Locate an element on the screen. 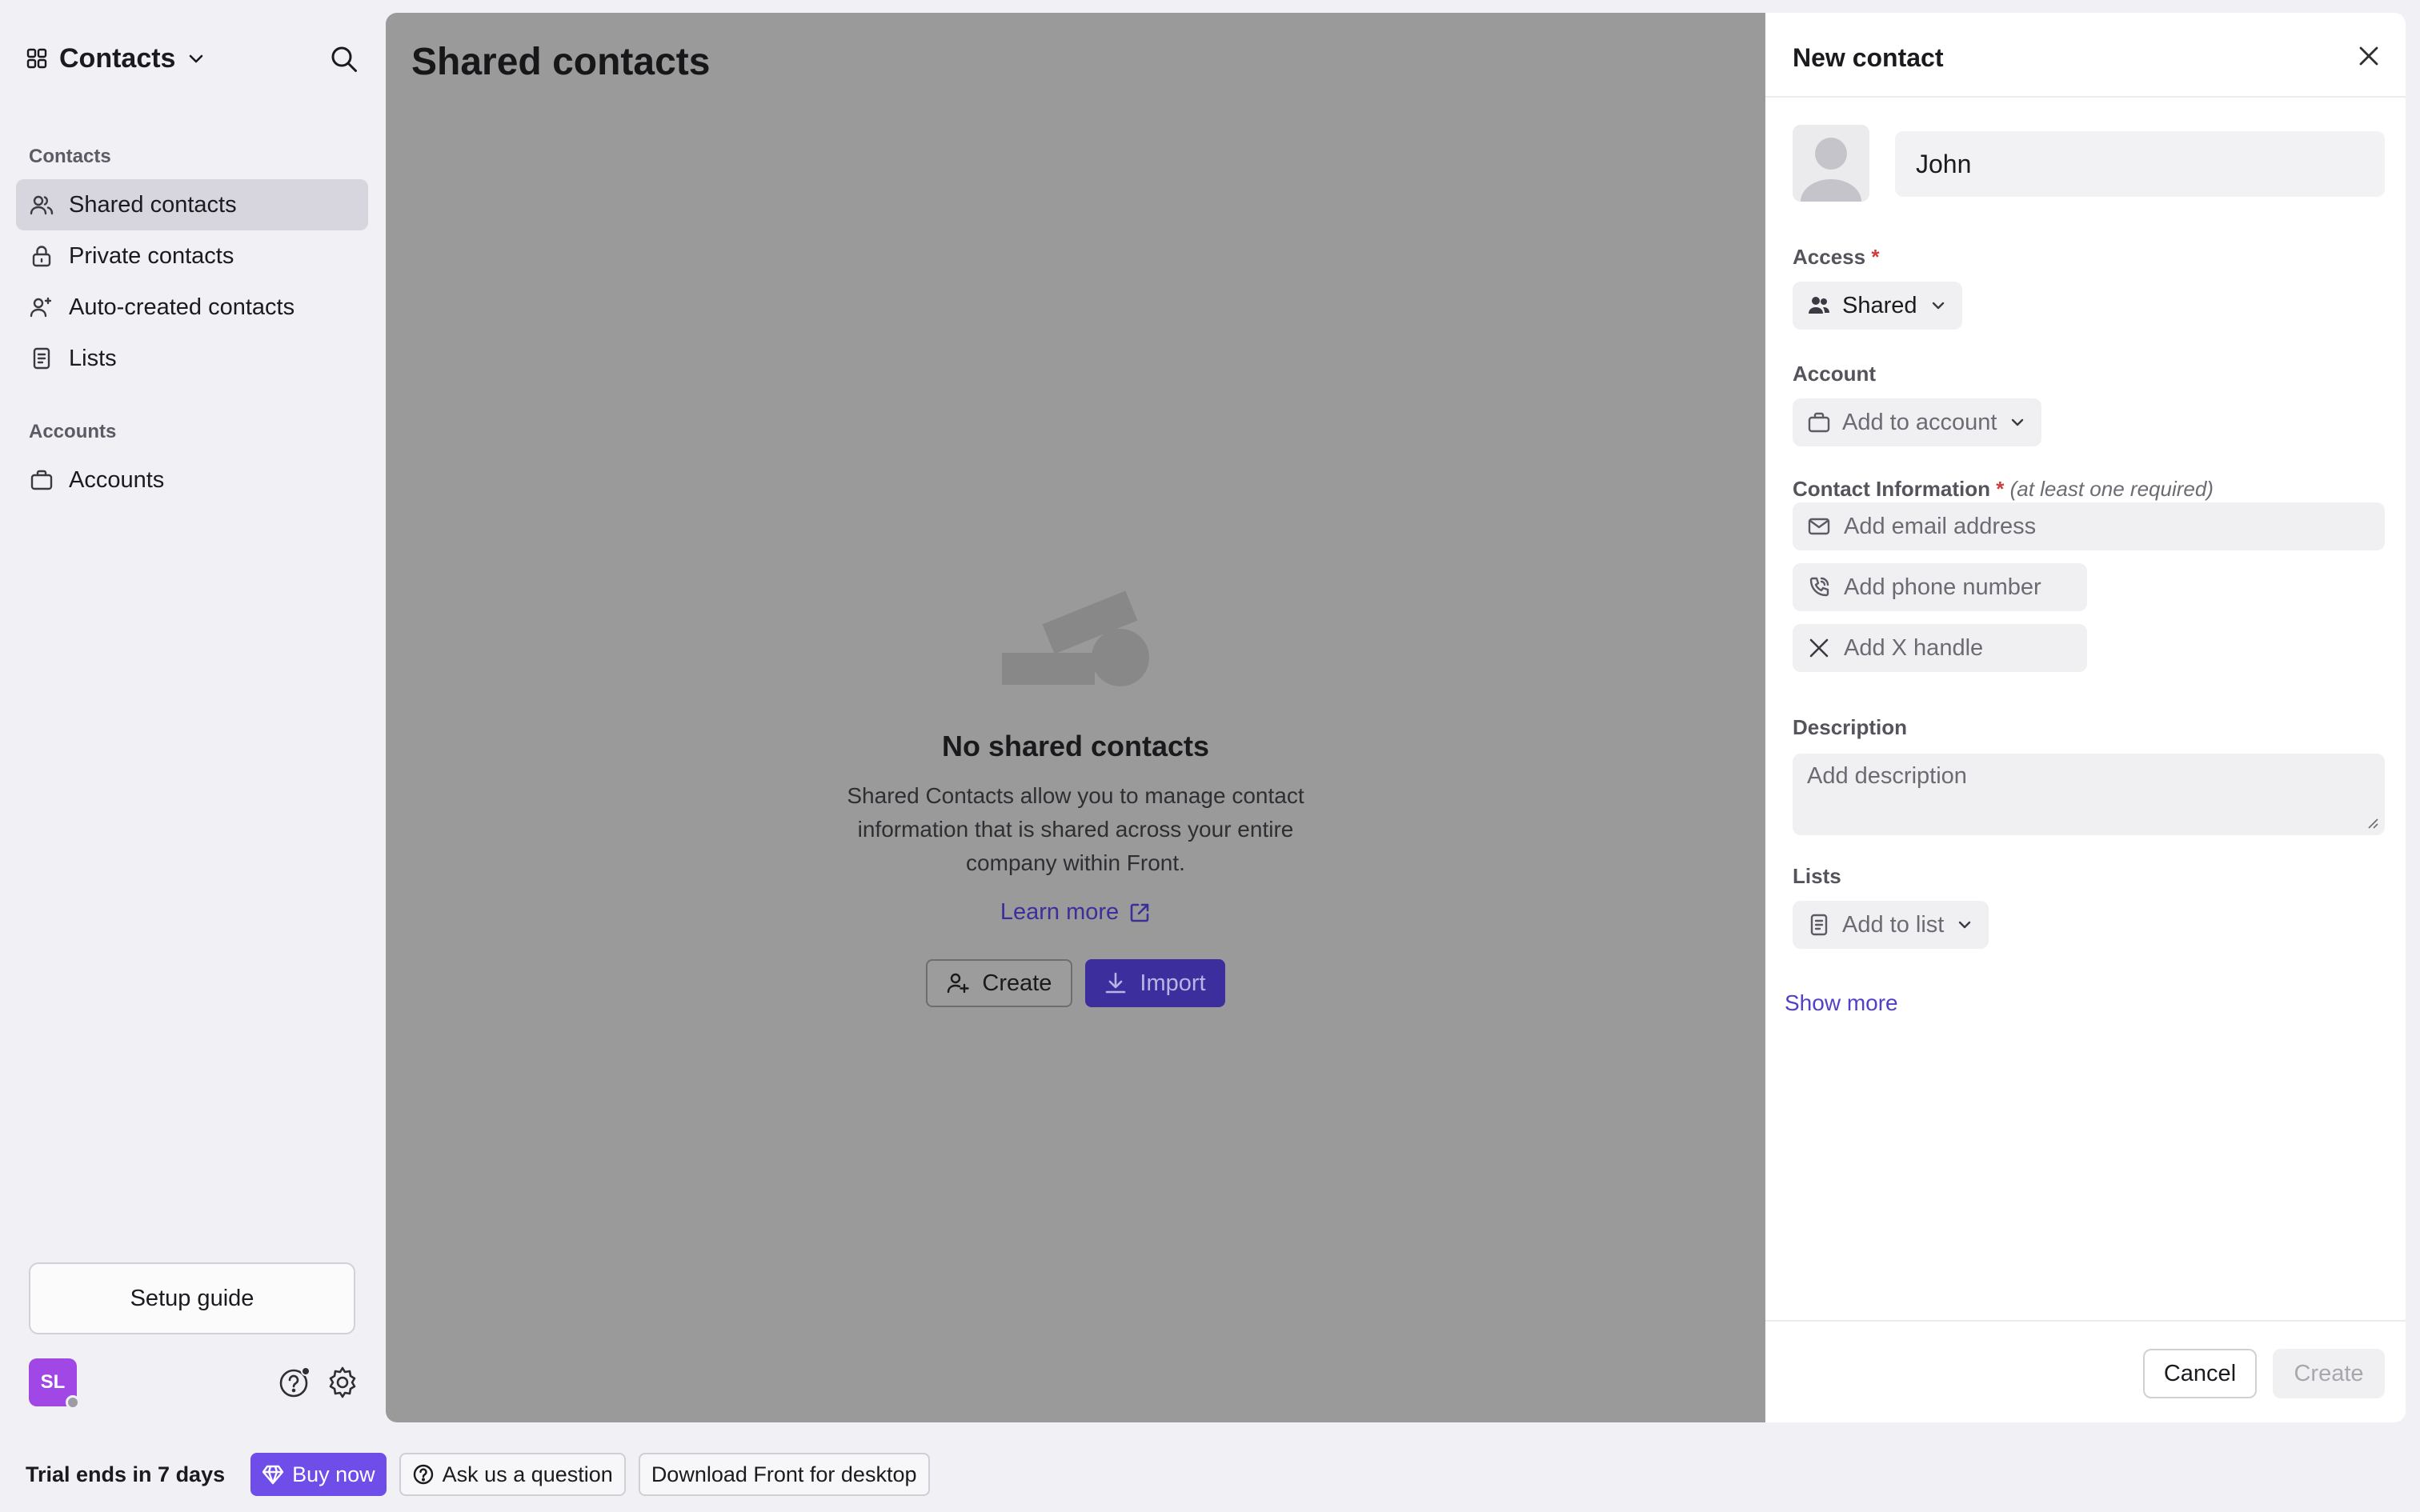 Image resolution: width=2420 pixels, height=1512 pixels. sidebar-group-accounts: Accounts Accounts is located at coordinates (192, 461).